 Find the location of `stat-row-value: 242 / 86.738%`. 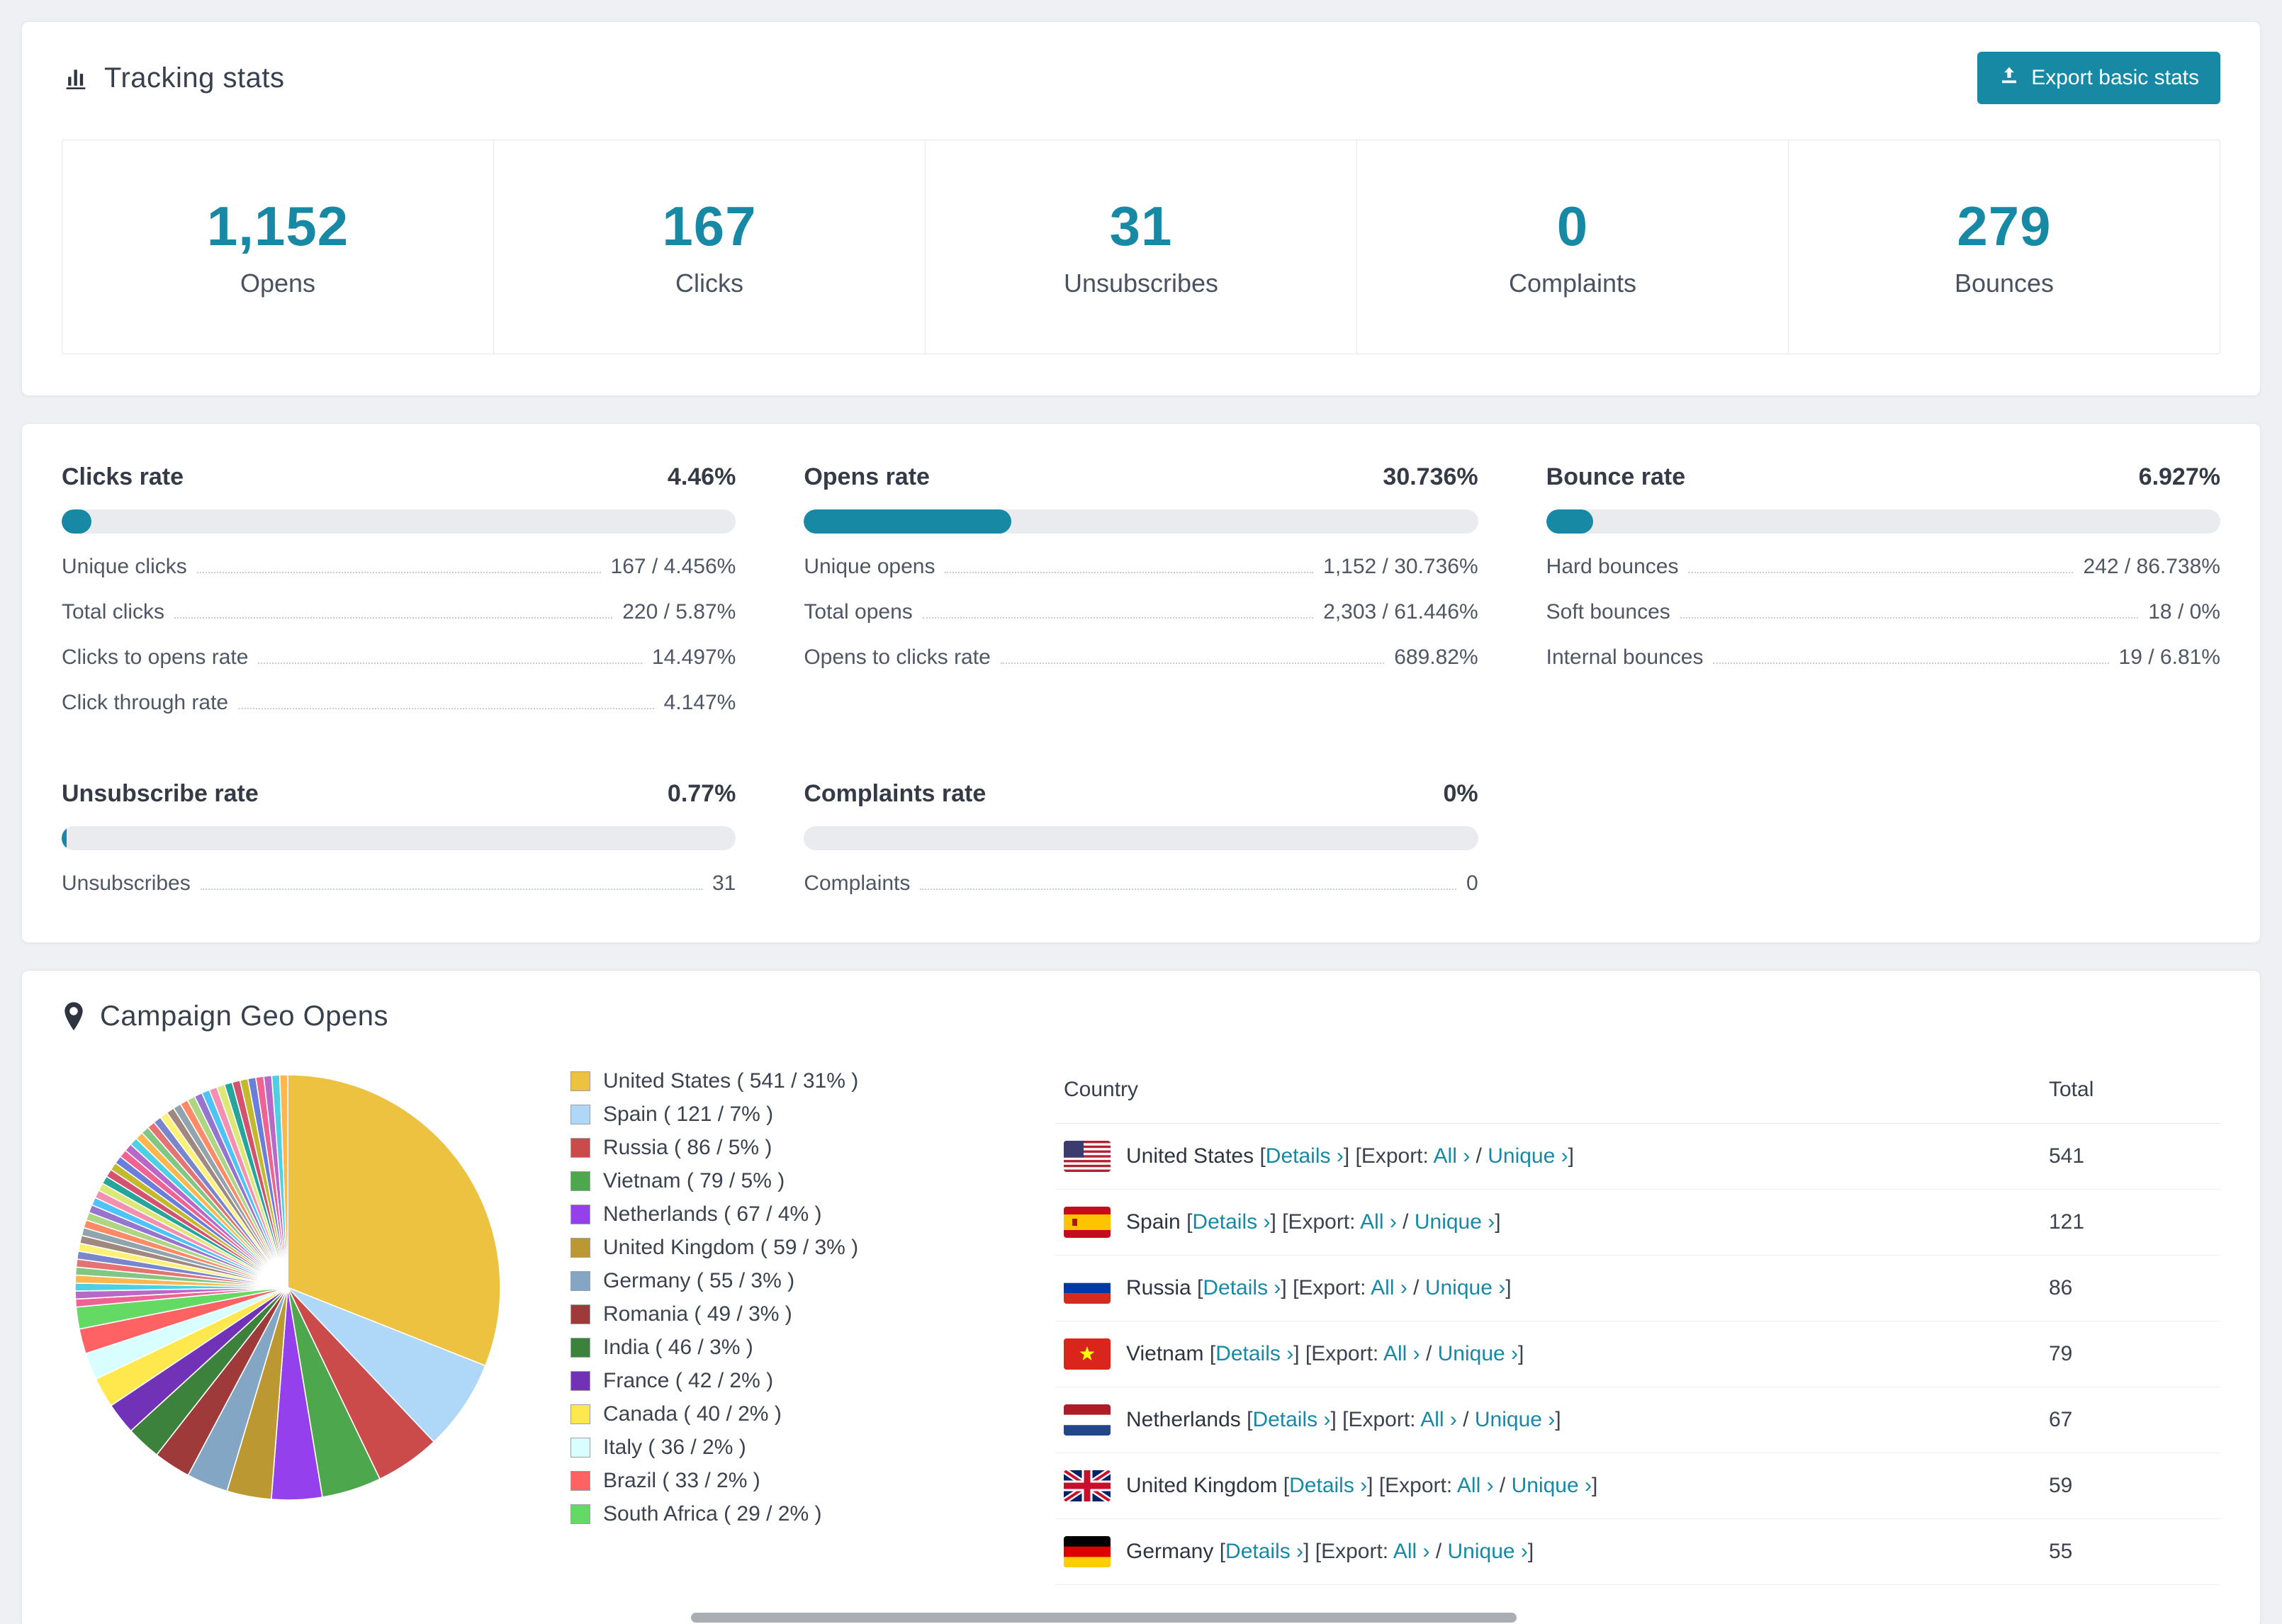

stat-row-value: 242 / 86.738% is located at coordinates (2151, 566).